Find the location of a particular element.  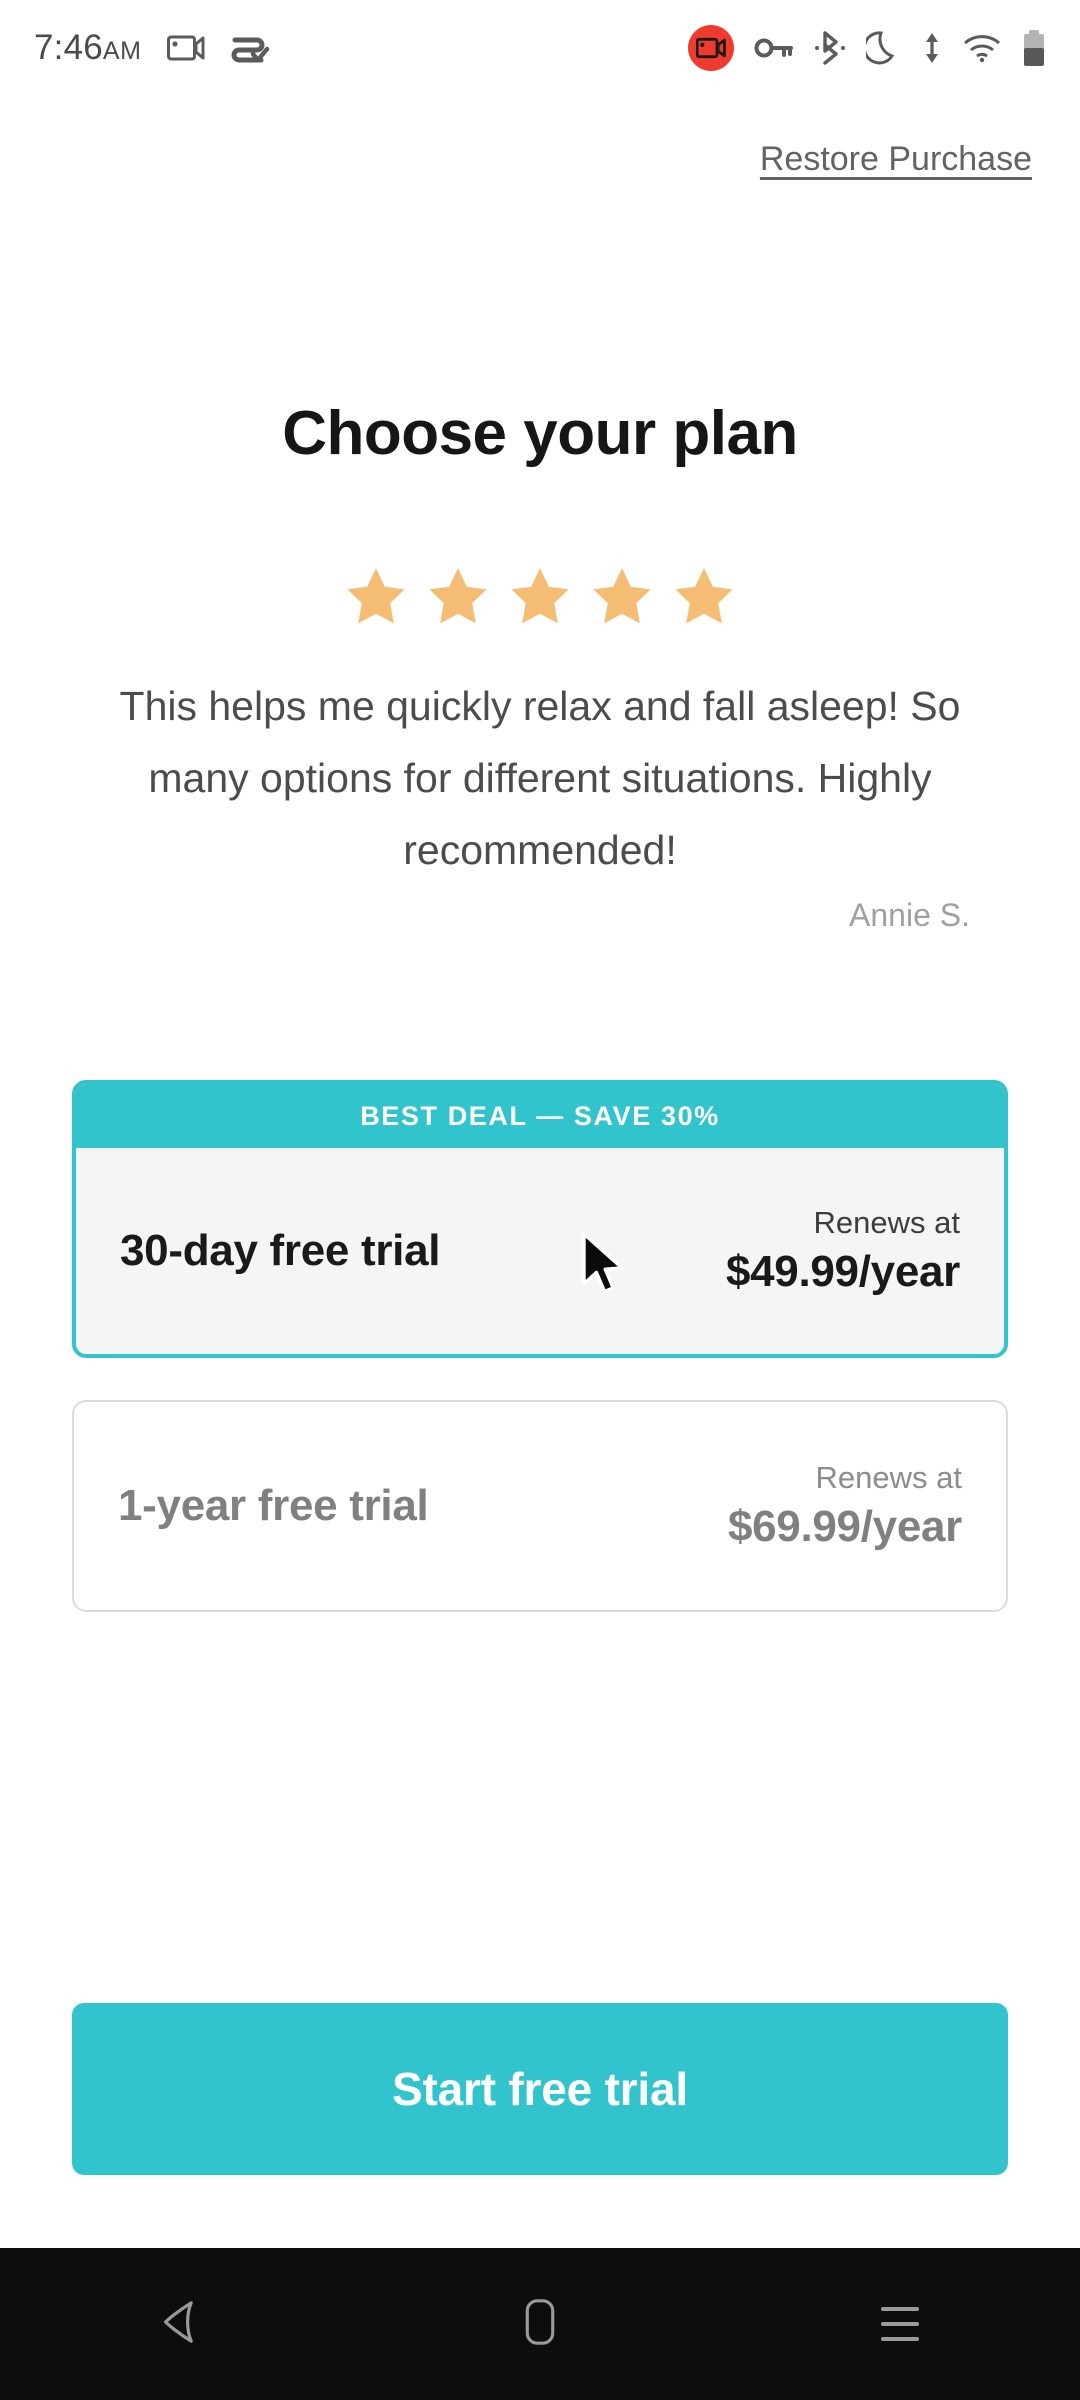

wifi-icon is located at coordinates (982, 48).